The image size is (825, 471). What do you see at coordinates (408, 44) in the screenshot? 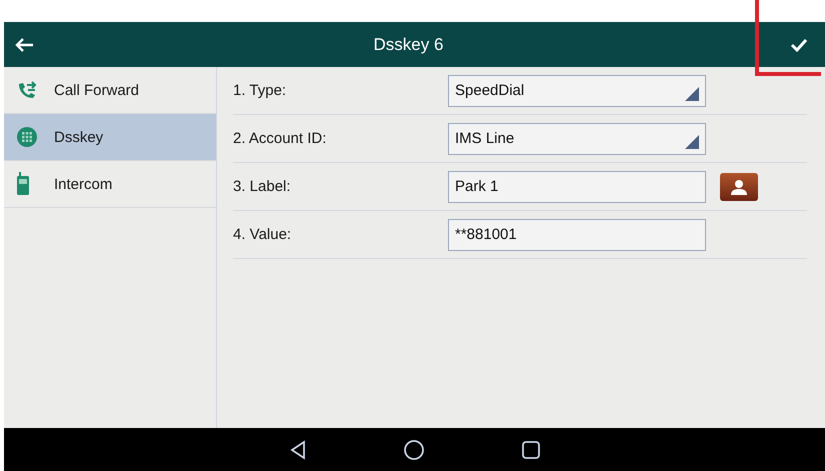
I see `screen-title: Dsskey 6` at bounding box center [408, 44].